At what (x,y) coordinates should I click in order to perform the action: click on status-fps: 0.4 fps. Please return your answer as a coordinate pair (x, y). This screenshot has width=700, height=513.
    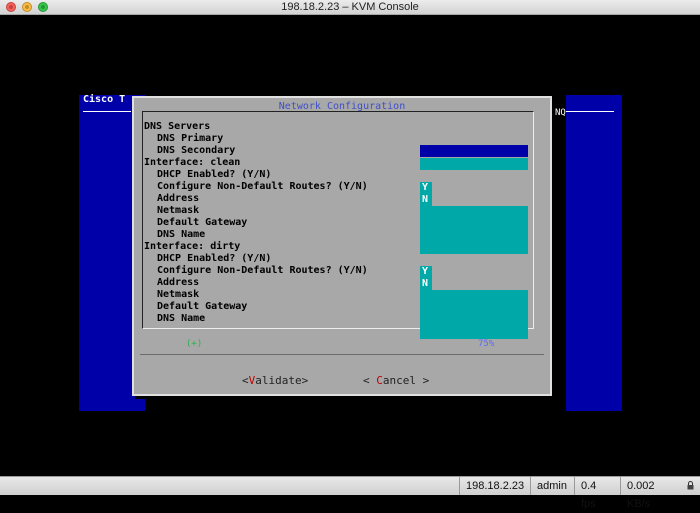
    Looking at the image, I should click on (597, 493).